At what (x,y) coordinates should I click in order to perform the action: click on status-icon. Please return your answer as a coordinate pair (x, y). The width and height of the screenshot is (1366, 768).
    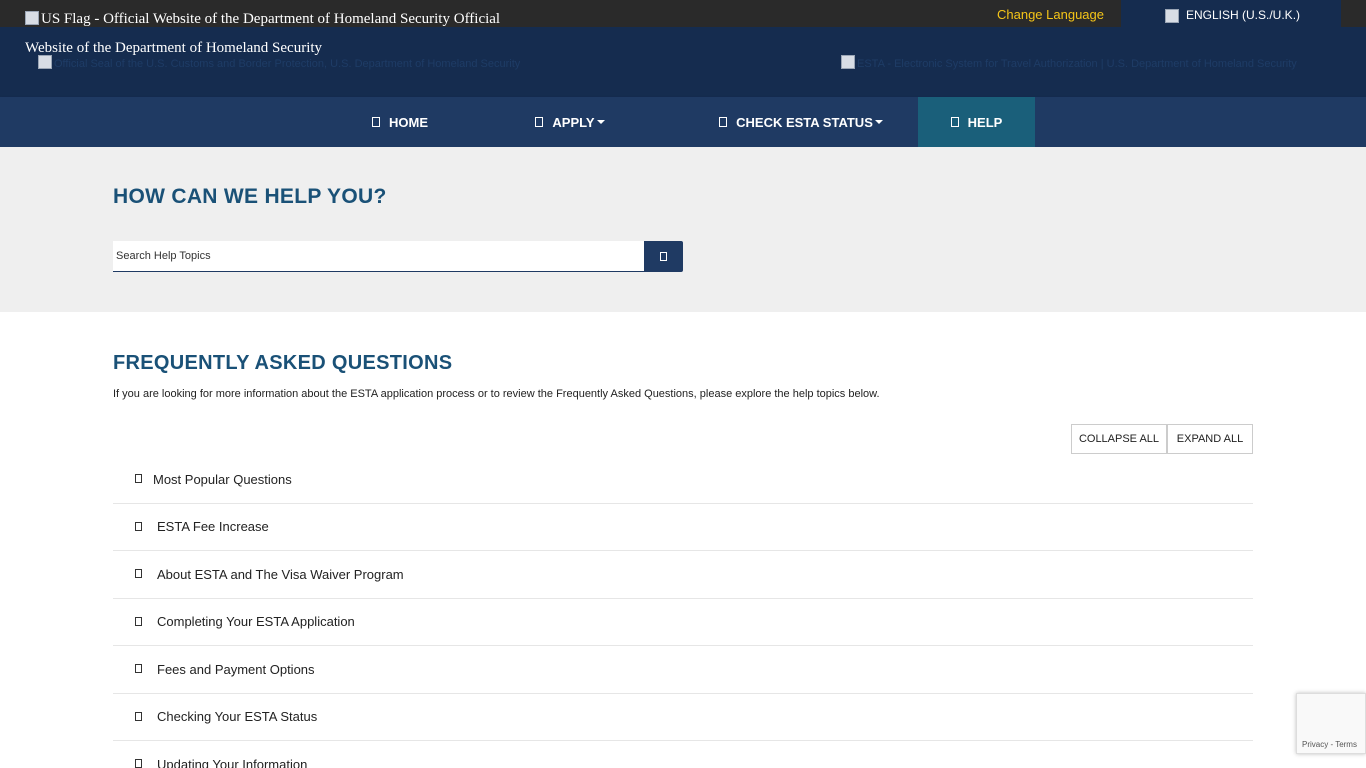
    Looking at the image, I should click on (723, 122).